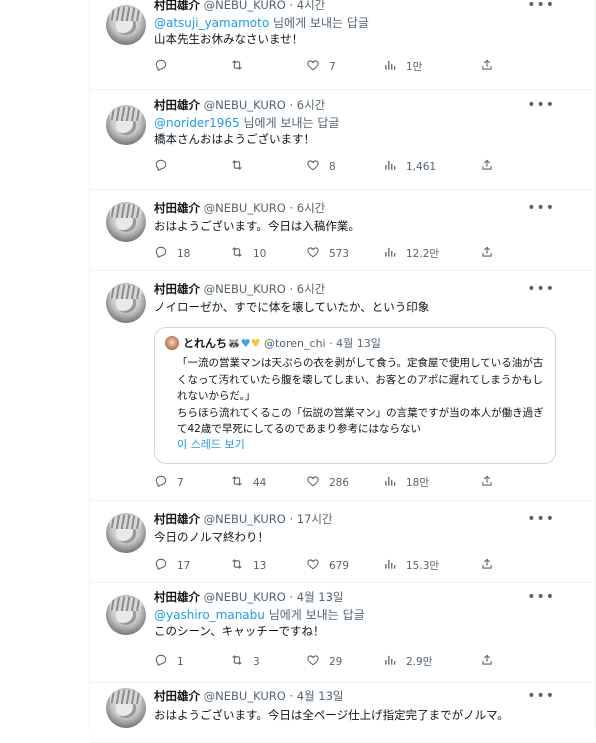 This screenshot has width=596, height=743. Describe the element at coordinates (248, 565) in the screenshot. I see `retweet-button: 13` at that location.